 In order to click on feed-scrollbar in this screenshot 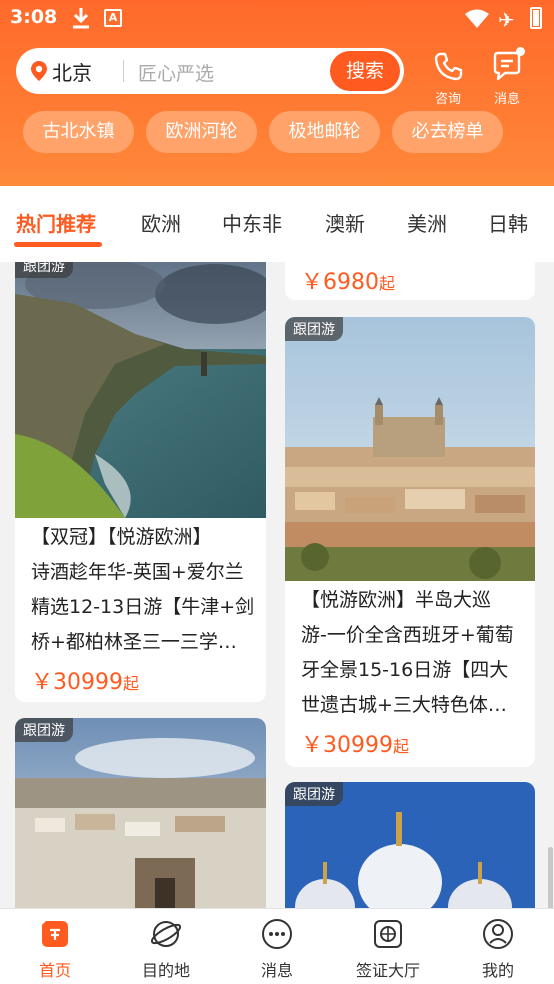, I will do `click(550, 877)`.